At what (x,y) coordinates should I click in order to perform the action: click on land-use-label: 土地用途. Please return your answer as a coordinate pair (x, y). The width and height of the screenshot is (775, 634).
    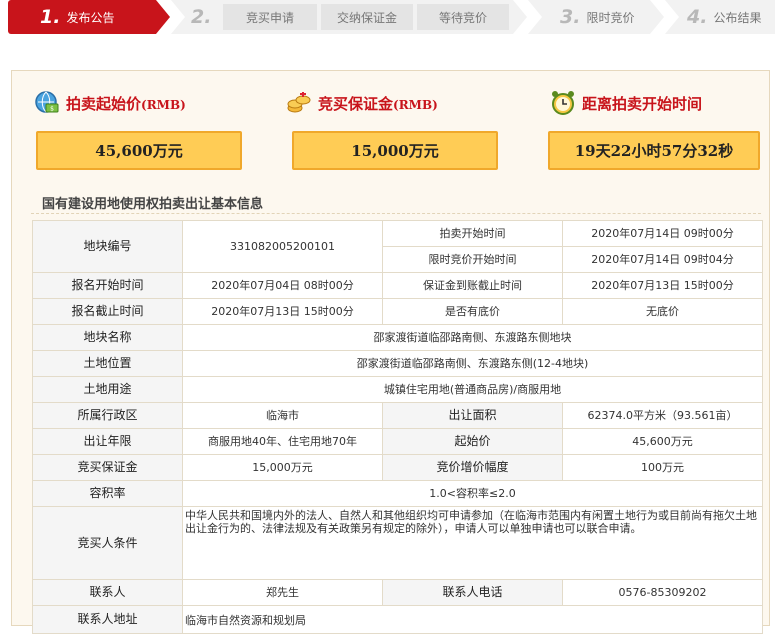
    Looking at the image, I should click on (107, 389).